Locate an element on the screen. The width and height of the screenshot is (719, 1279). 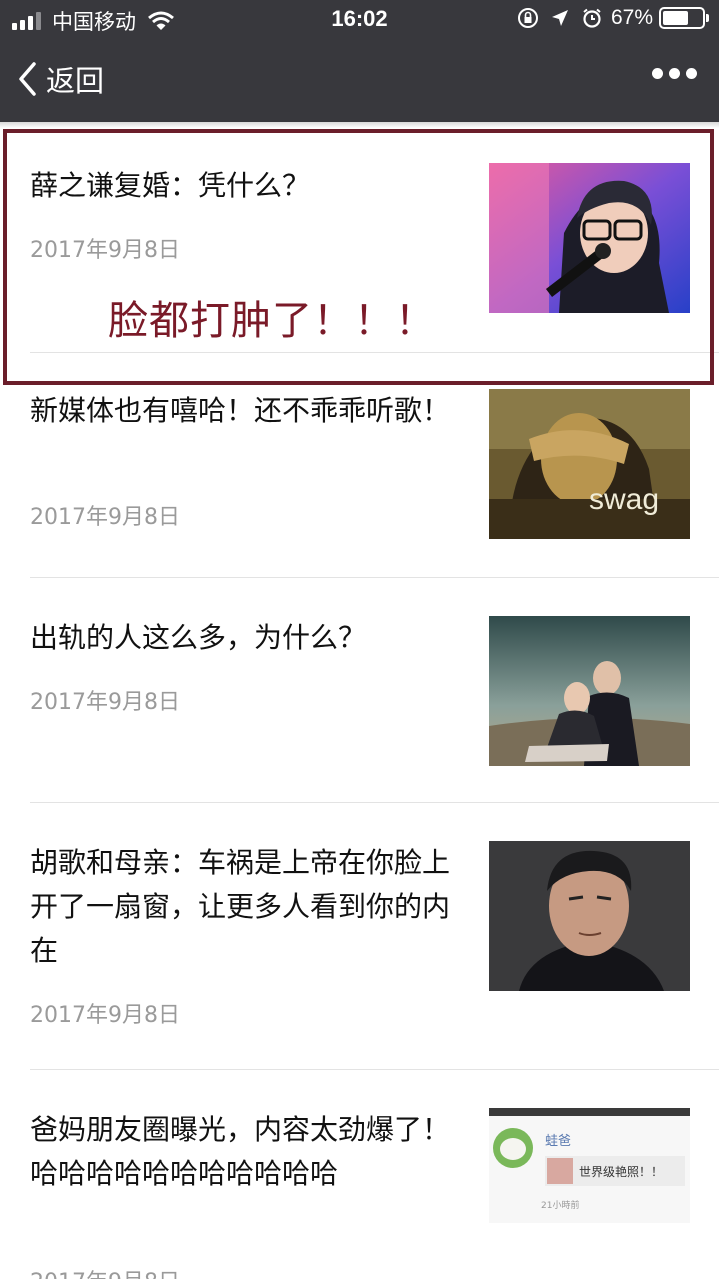
back-label: 返回 is located at coordinates (75, 81).